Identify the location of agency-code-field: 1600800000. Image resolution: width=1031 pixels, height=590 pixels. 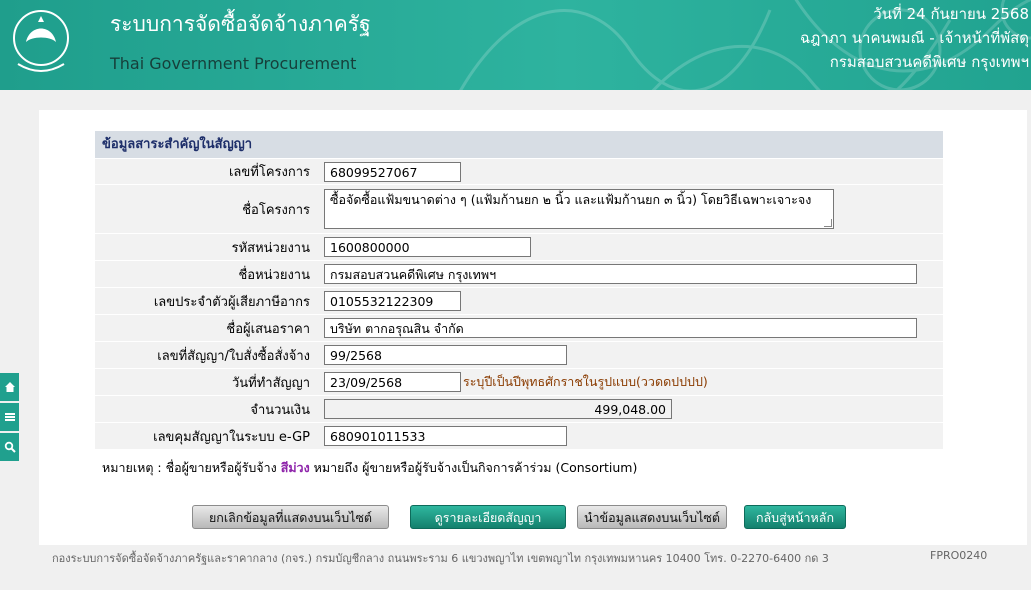
(427, 247).